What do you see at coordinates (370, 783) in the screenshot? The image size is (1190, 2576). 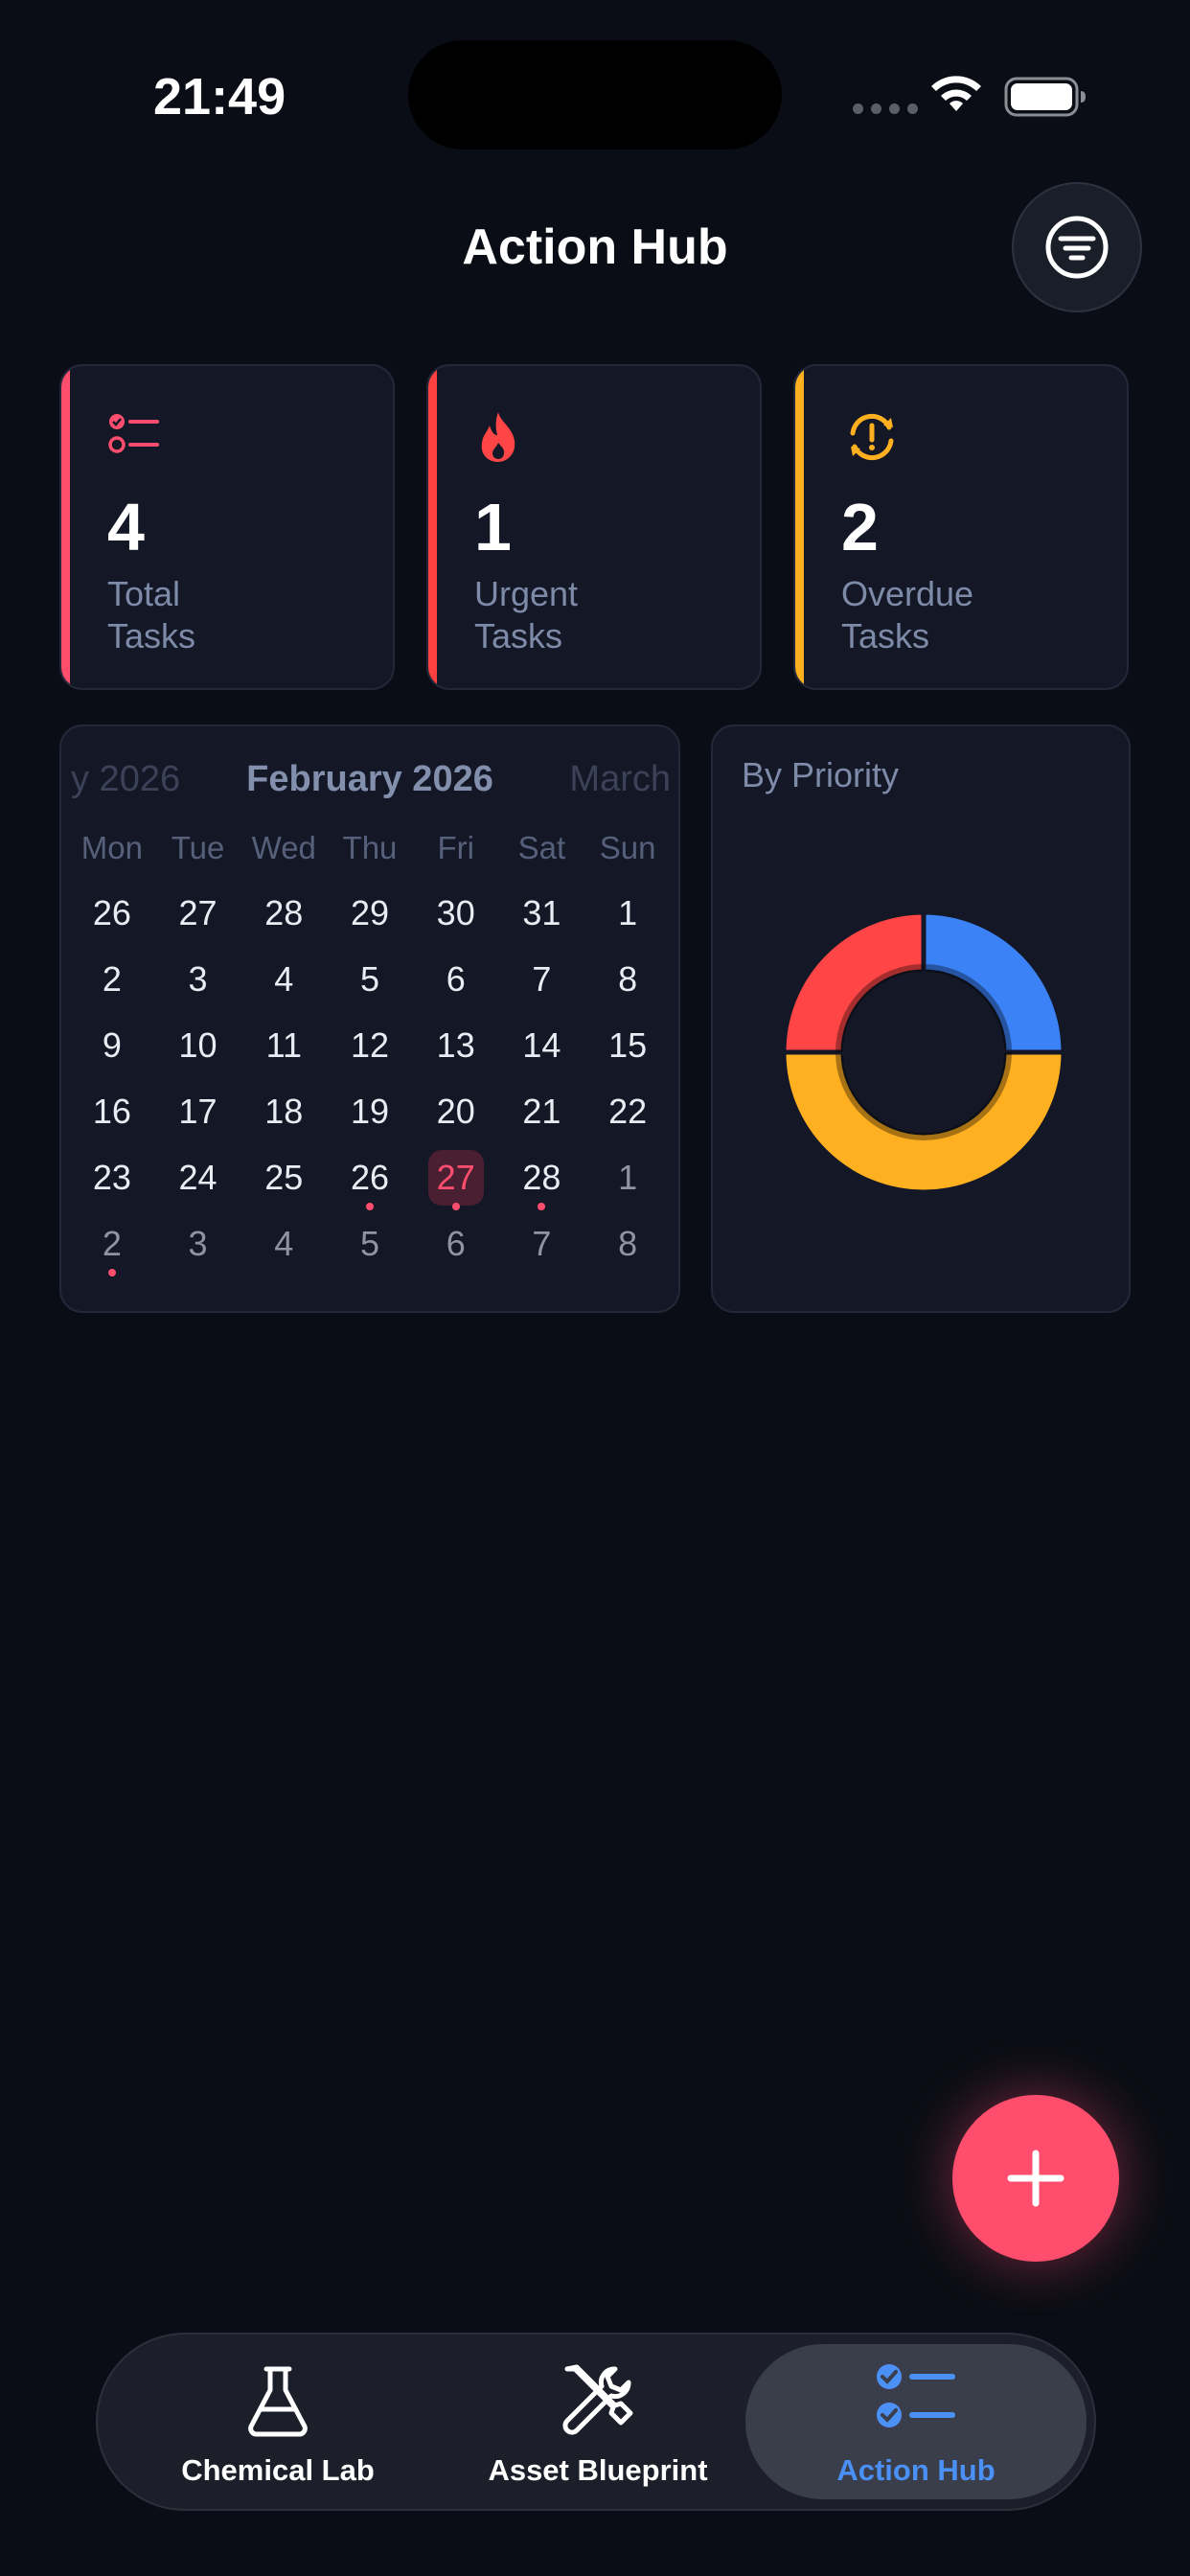 I see `calendar-header: y 2026 February 2026 March` at bounding box center [370, 783].